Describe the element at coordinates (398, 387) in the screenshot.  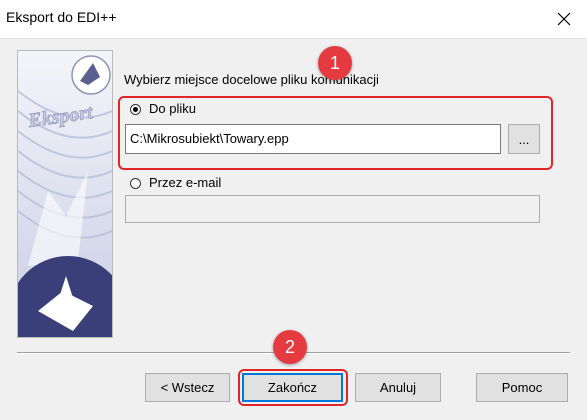
I see `cancel-button: Anuluj` at that location.